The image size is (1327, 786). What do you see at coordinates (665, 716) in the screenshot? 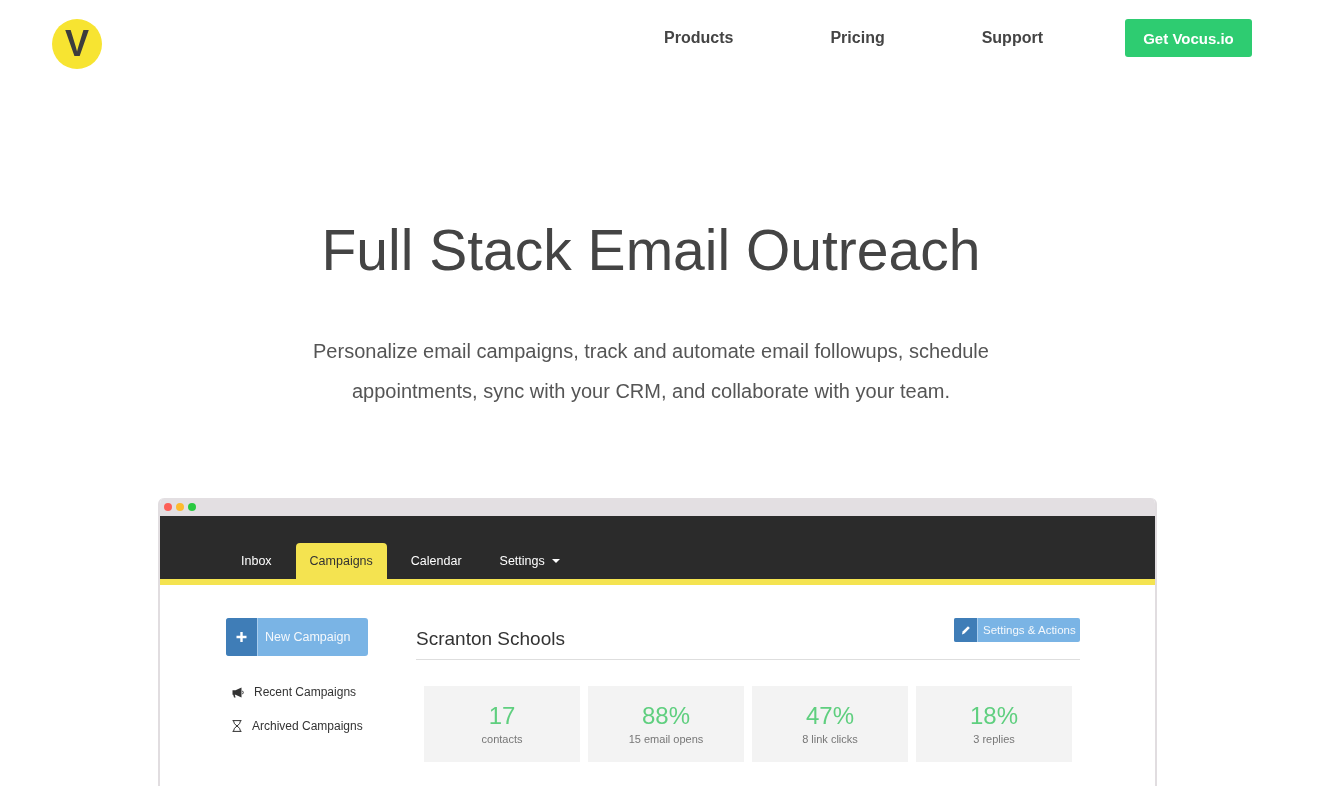
I see `stat-value: 88%` at bounding box center [665, 716].